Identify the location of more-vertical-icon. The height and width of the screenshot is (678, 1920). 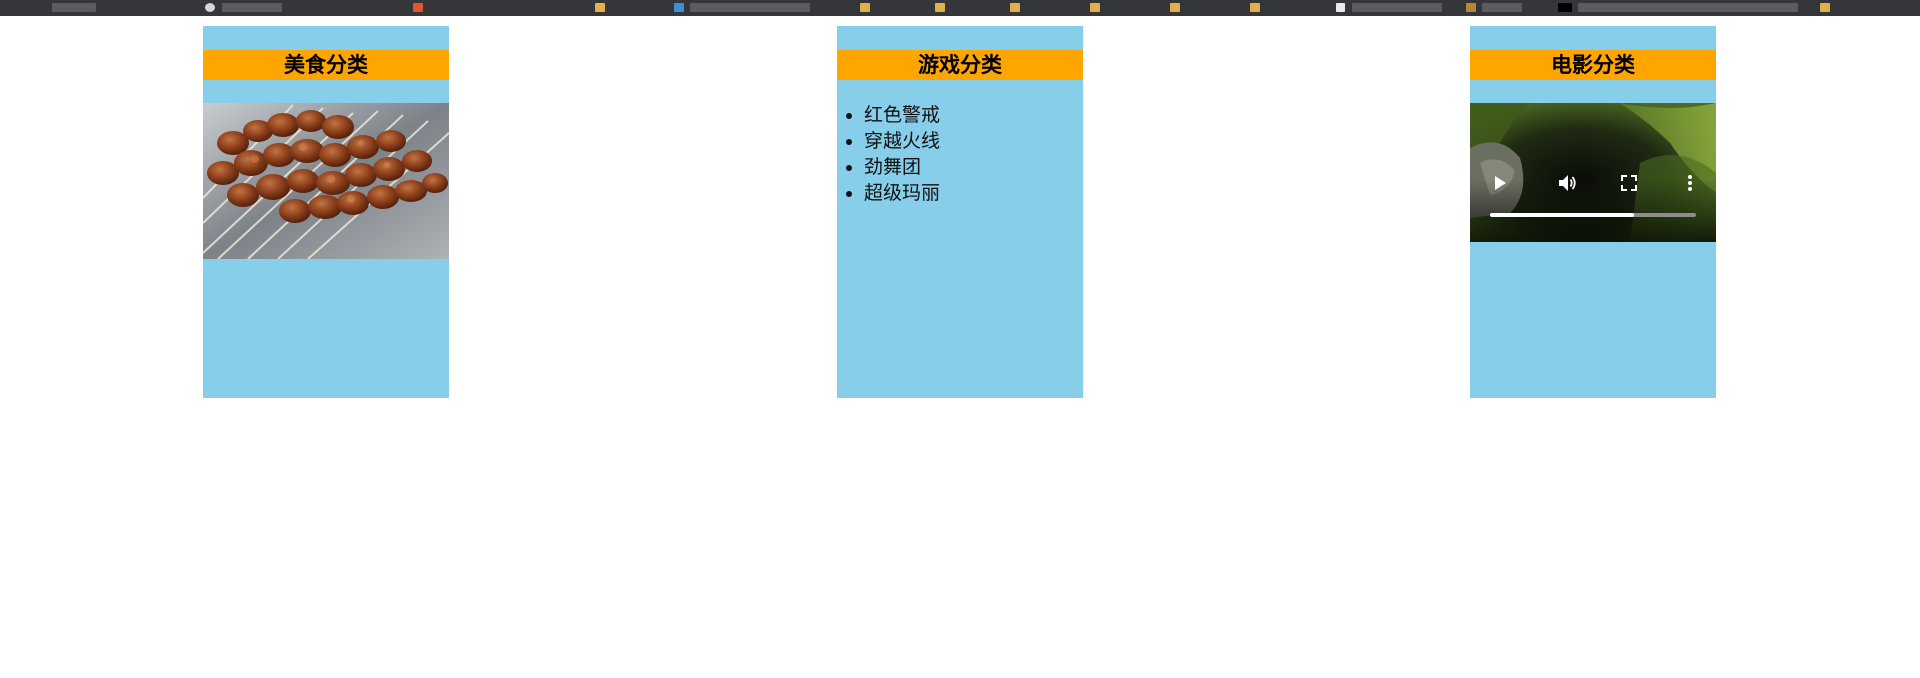
(1690, 183).